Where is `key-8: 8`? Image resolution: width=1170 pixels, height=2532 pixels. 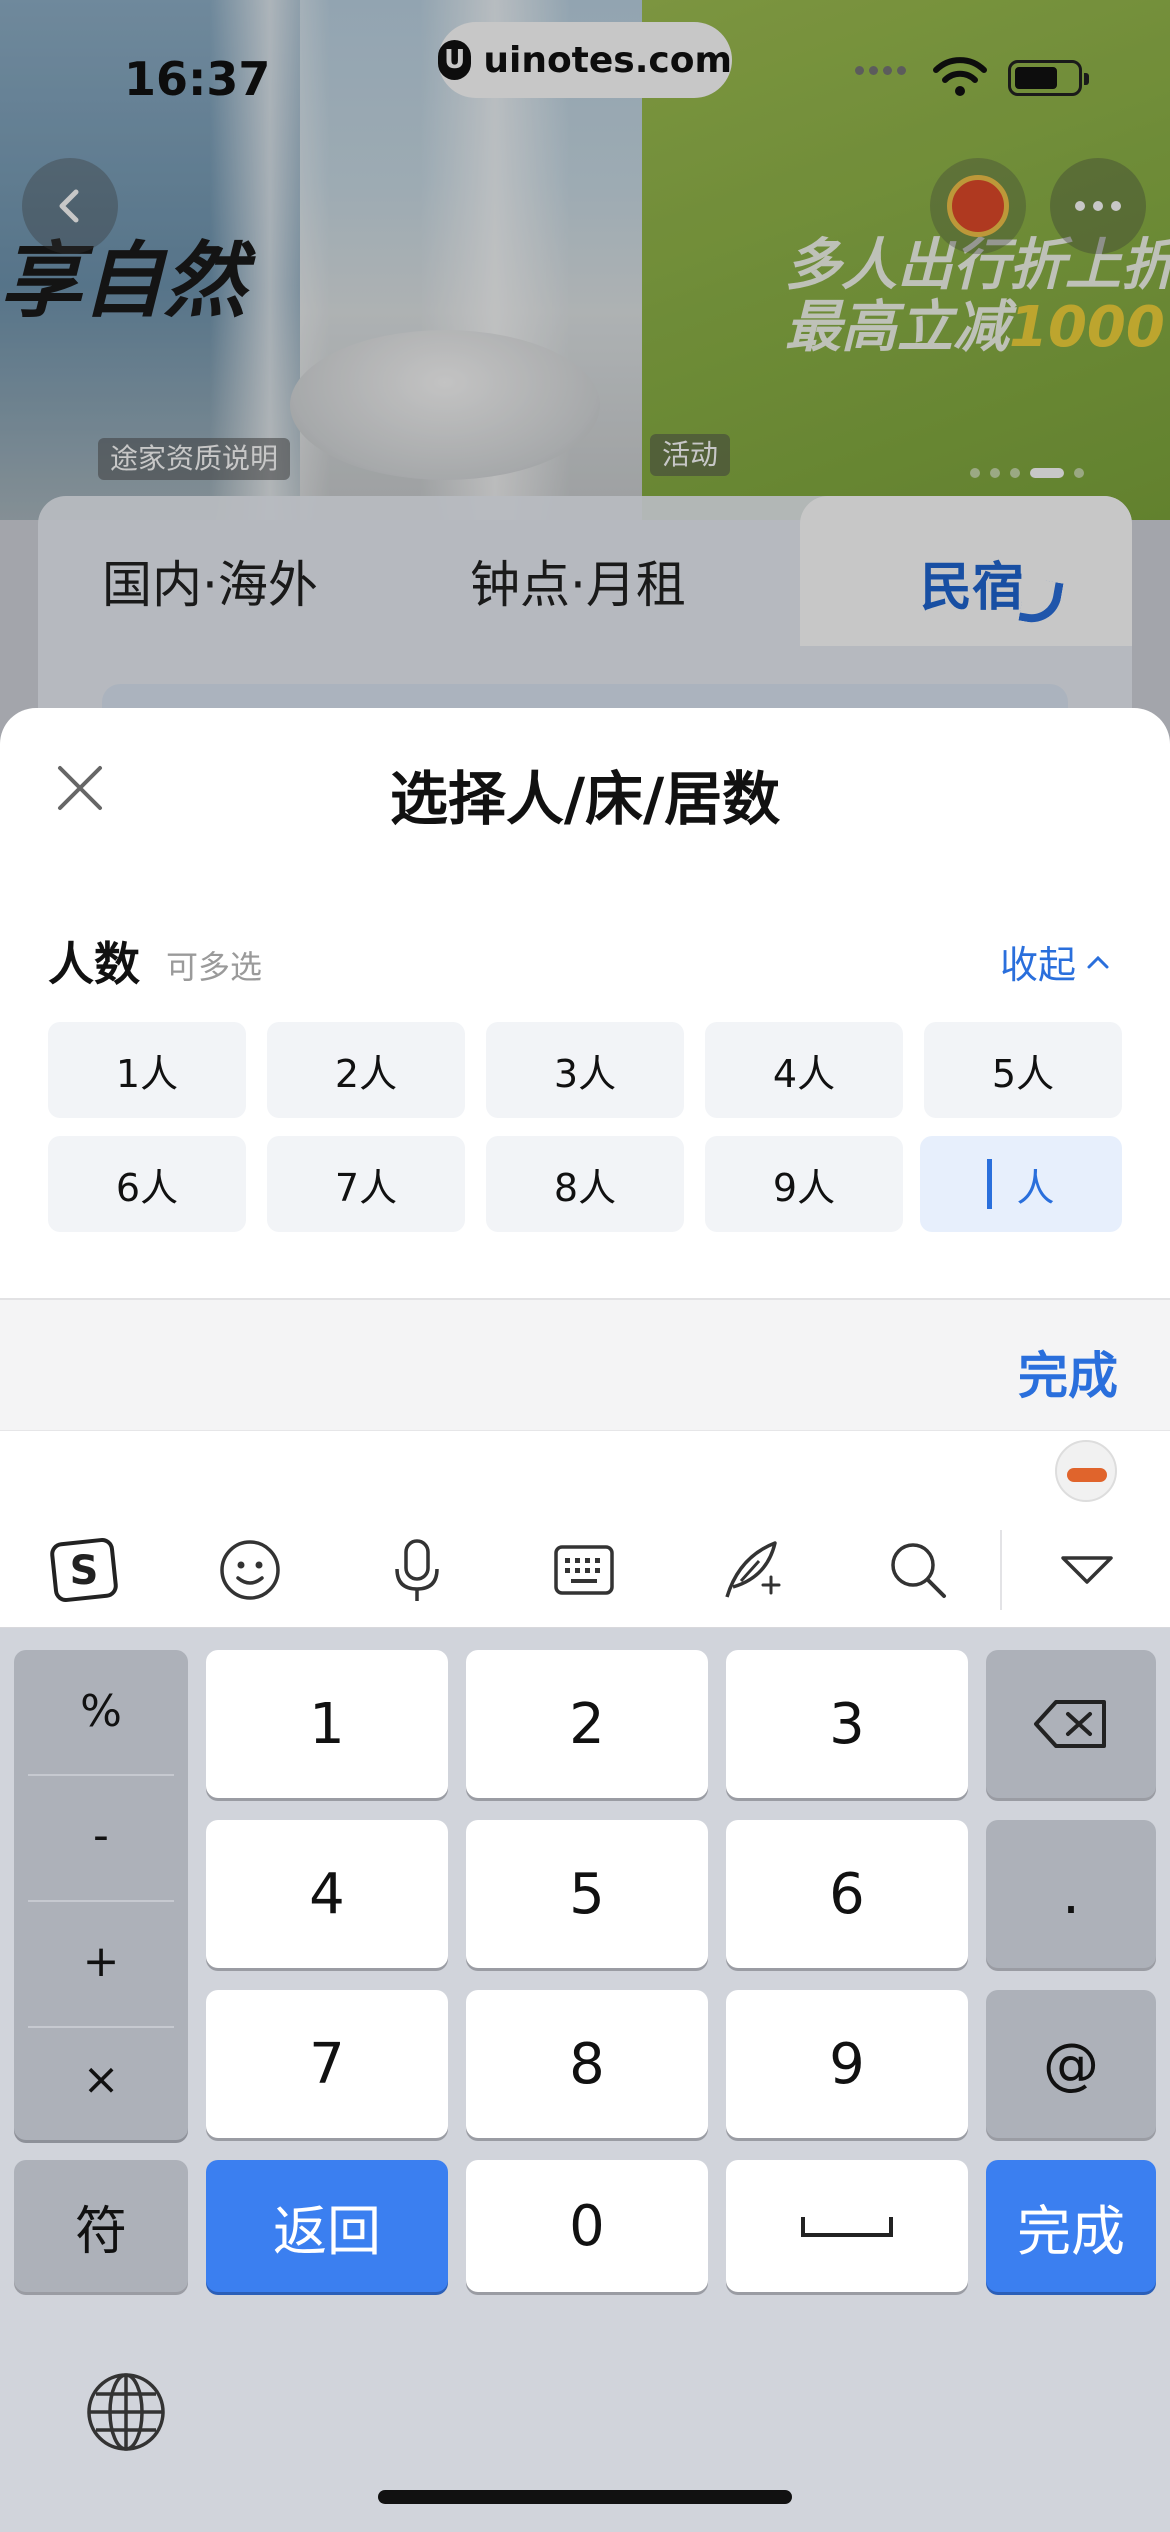 key-8: 8 is located at coordinates (587, 2064).